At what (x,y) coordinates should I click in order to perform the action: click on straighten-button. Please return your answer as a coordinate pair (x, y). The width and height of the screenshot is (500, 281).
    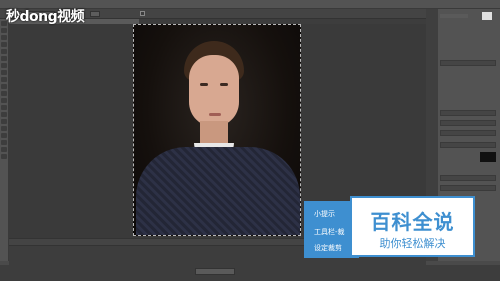
    Looking at the image, I should click on (95, 14).